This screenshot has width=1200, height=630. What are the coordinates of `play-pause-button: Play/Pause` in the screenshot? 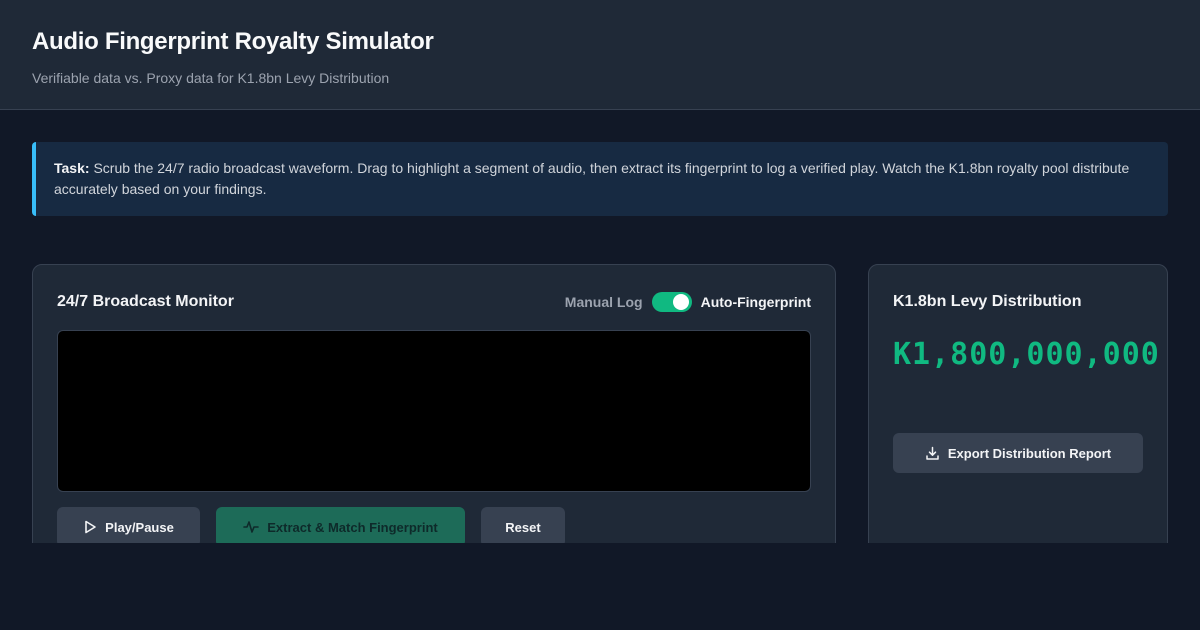 It's located at (128, 525).